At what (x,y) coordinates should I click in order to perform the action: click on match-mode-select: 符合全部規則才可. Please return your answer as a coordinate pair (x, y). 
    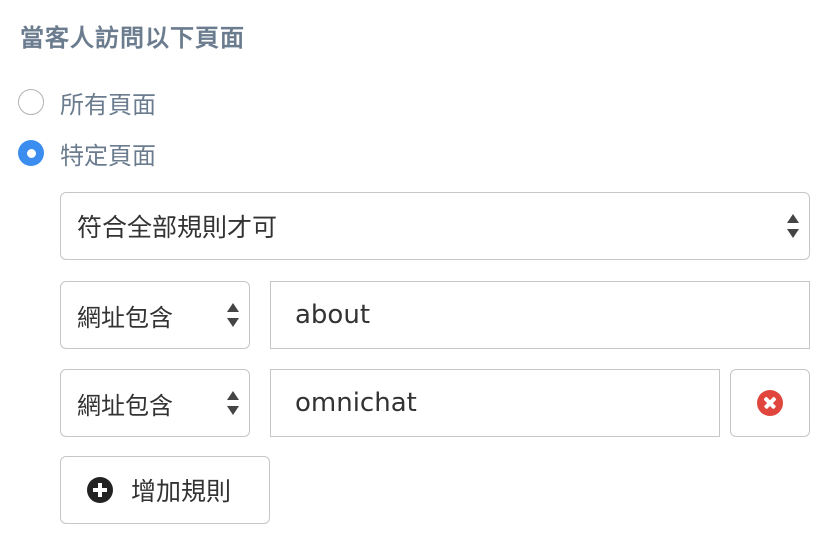
    Looking at the image, I should click on (435, 226).